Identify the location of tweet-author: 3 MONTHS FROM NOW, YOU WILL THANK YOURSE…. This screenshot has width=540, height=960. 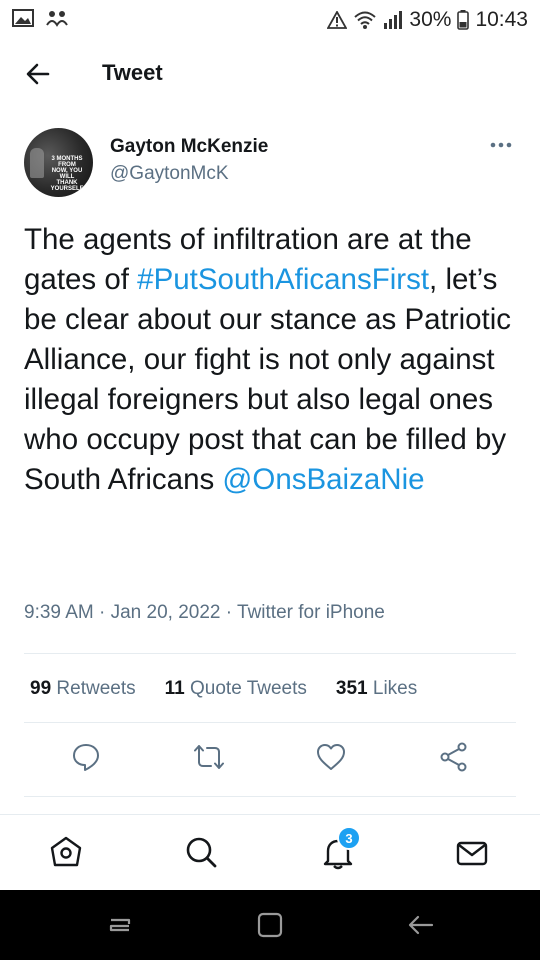
(270, 163).